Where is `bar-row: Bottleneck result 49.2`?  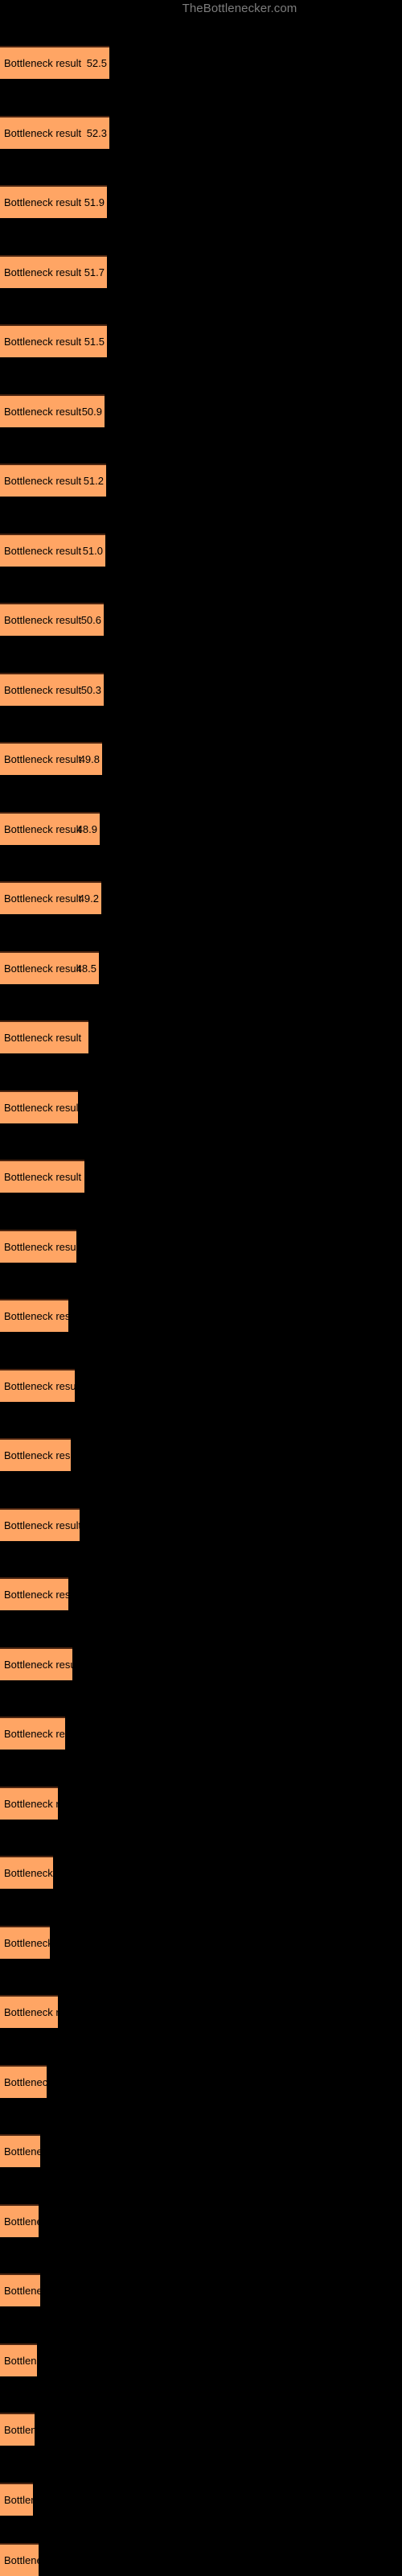
bar-row: Bottleneck result 49.2 is located at coordinates (201, 897).